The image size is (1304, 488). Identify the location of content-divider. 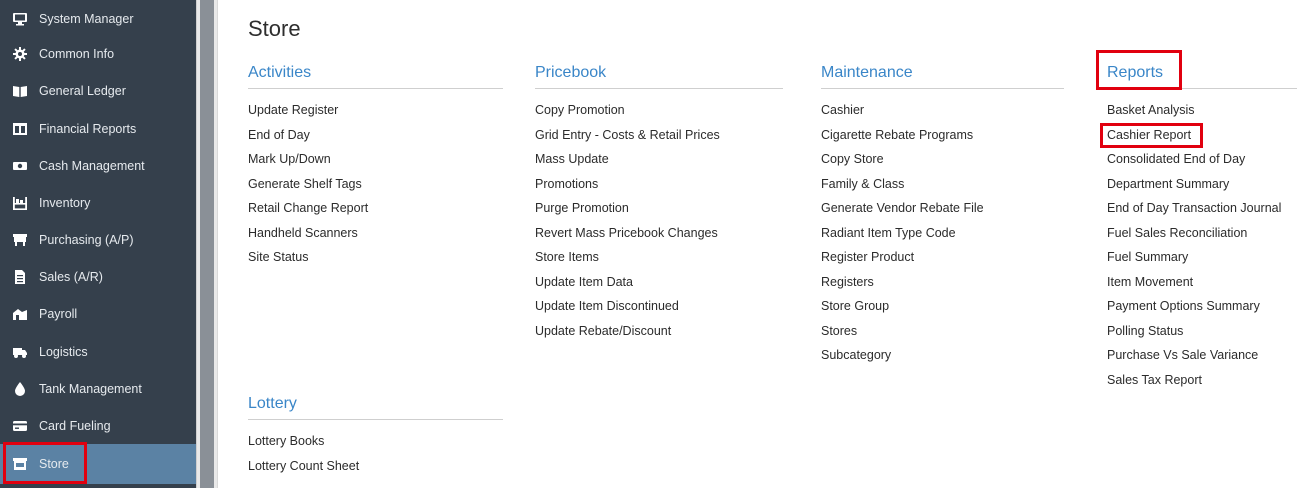
(217, 244).